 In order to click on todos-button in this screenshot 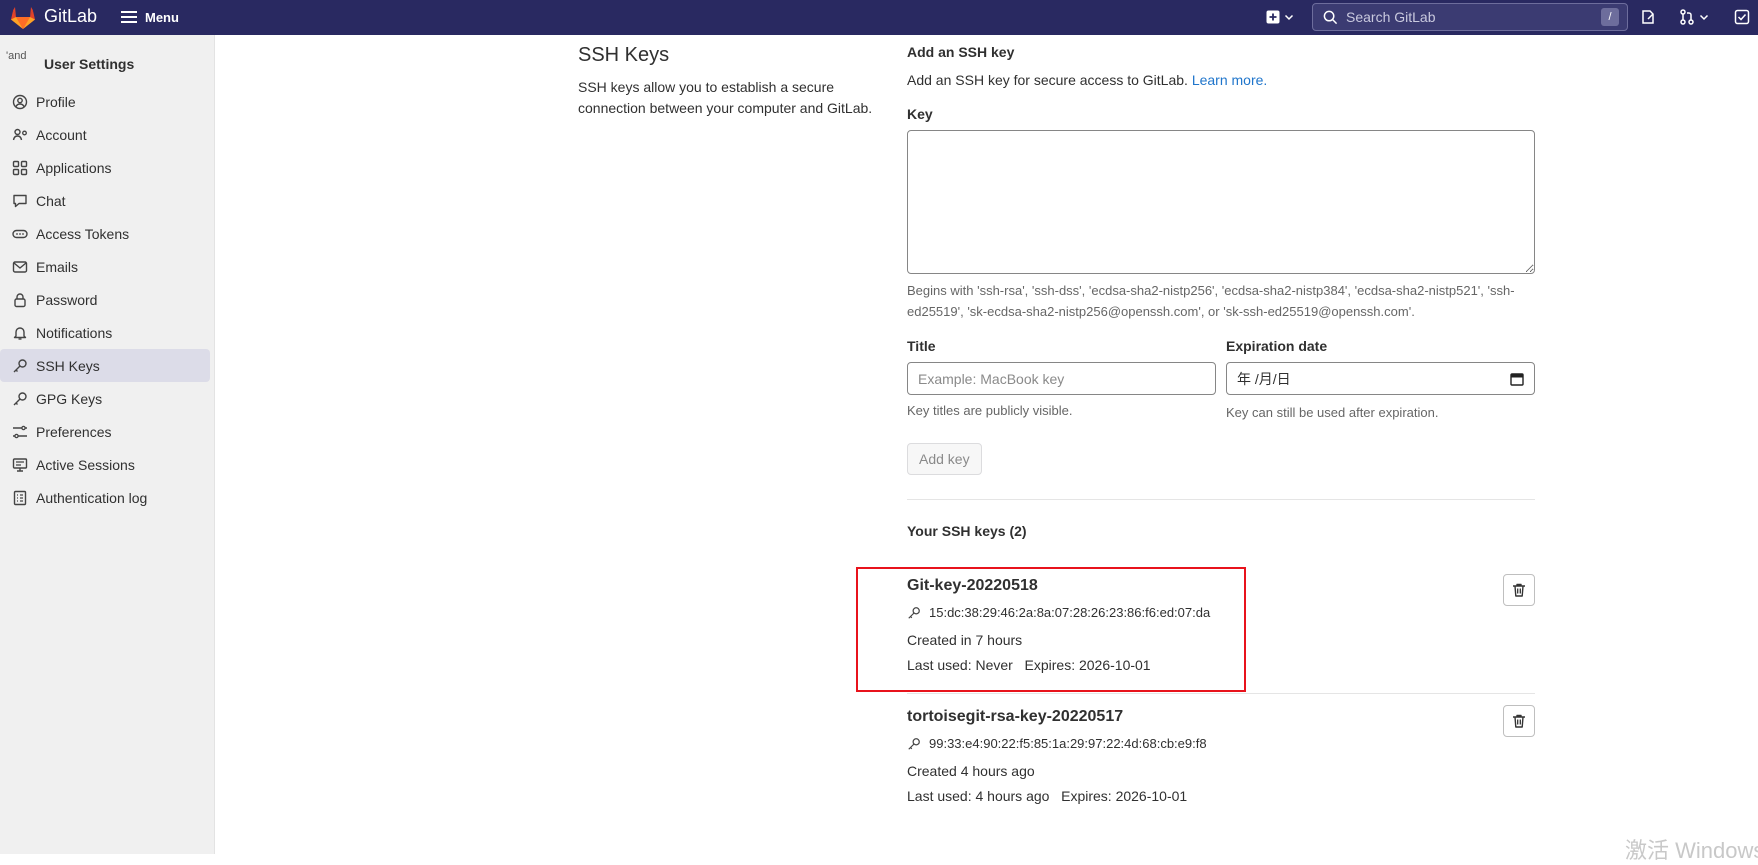, I will do `click(1742, 17)`.